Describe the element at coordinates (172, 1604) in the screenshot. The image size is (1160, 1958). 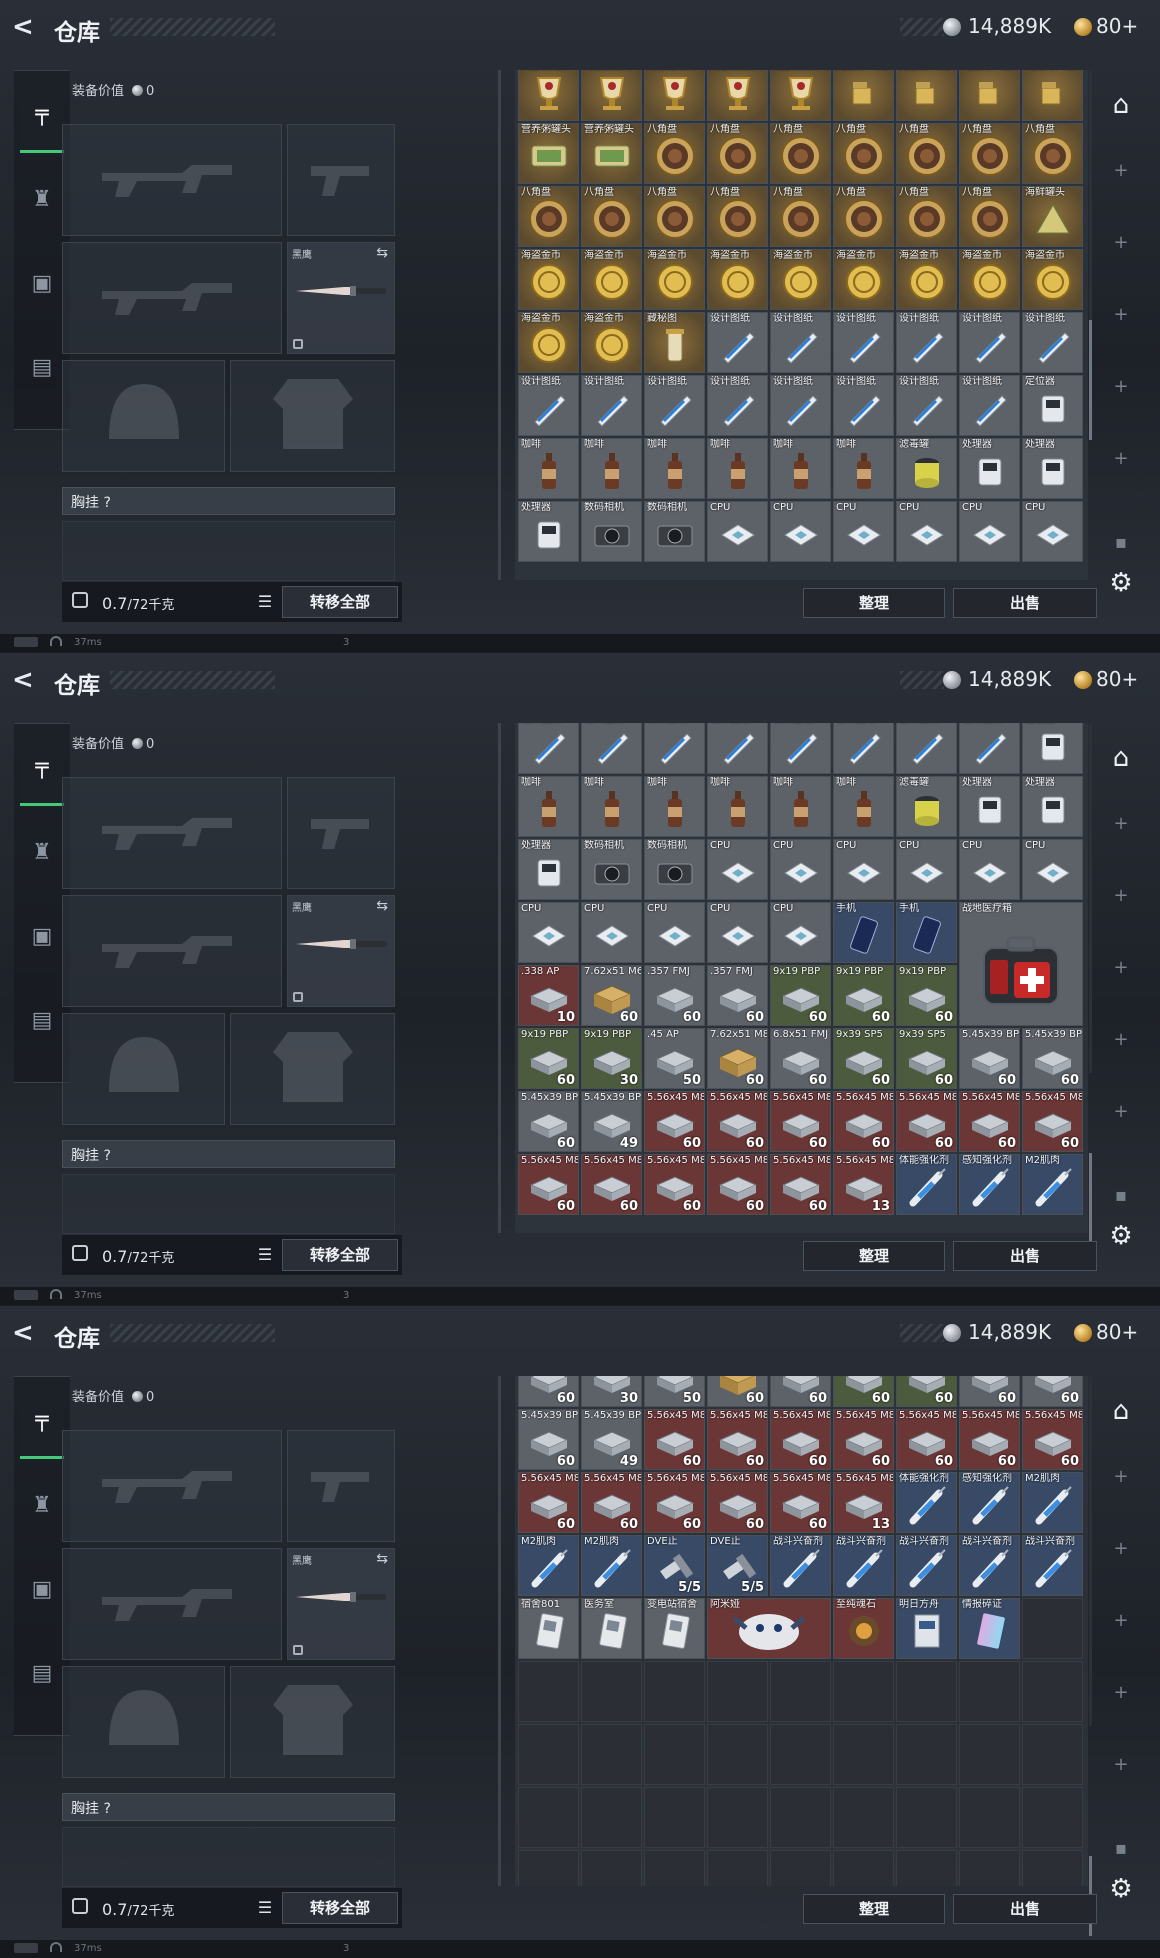
I see `secondary-weapon-slot` at that location.